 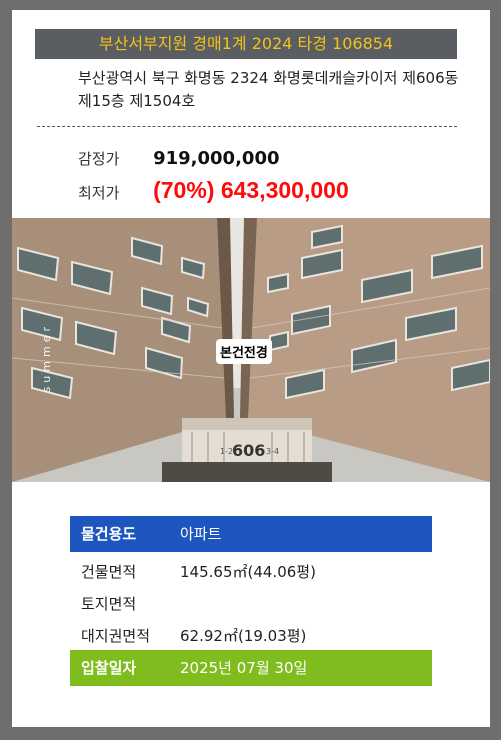 I want to click on photo-watermark: summer, so click(x=46, y=358).